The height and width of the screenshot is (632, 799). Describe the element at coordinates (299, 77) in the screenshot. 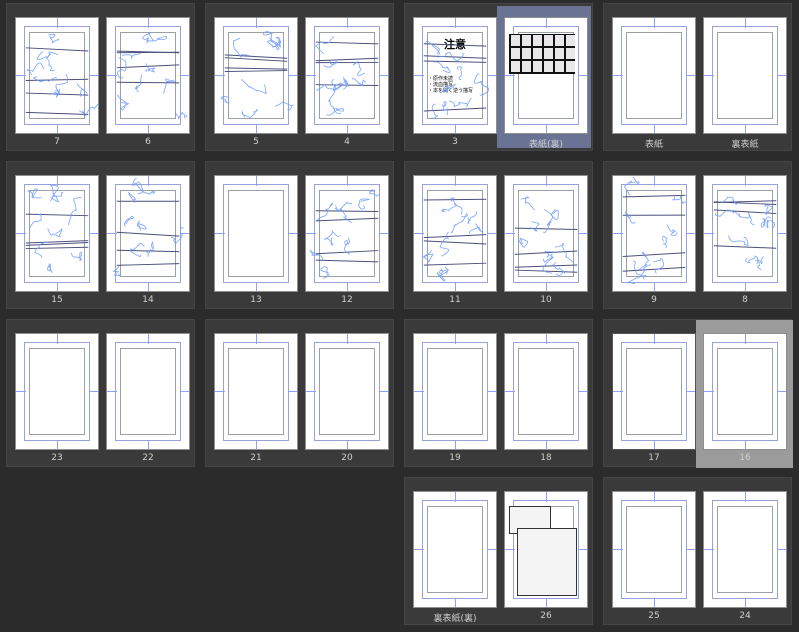

I see `page-spread: 54` at that location.